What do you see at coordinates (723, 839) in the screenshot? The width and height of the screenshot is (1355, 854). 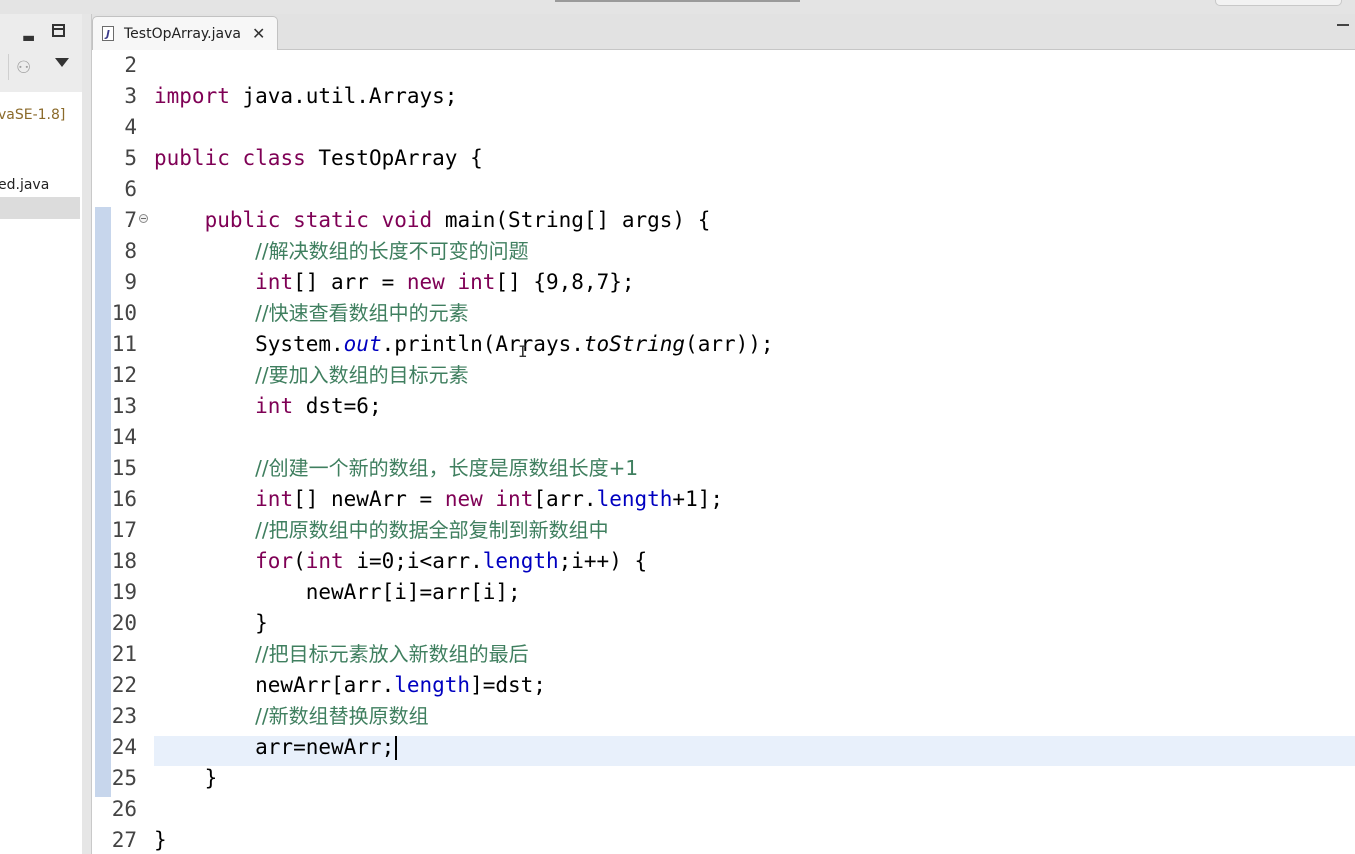 I see `code-line: 27}` at bounding box center [723, 839].